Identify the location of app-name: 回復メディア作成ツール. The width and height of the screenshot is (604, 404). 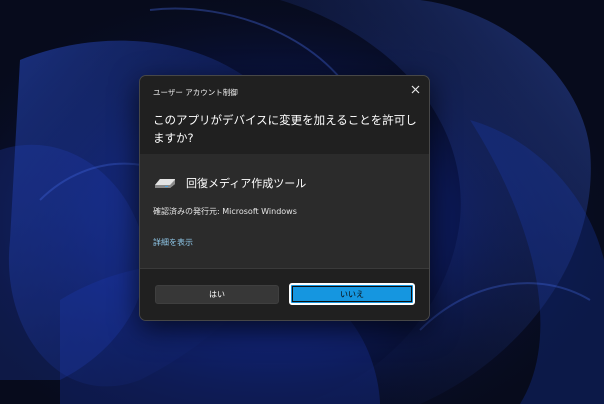
(246, 183).